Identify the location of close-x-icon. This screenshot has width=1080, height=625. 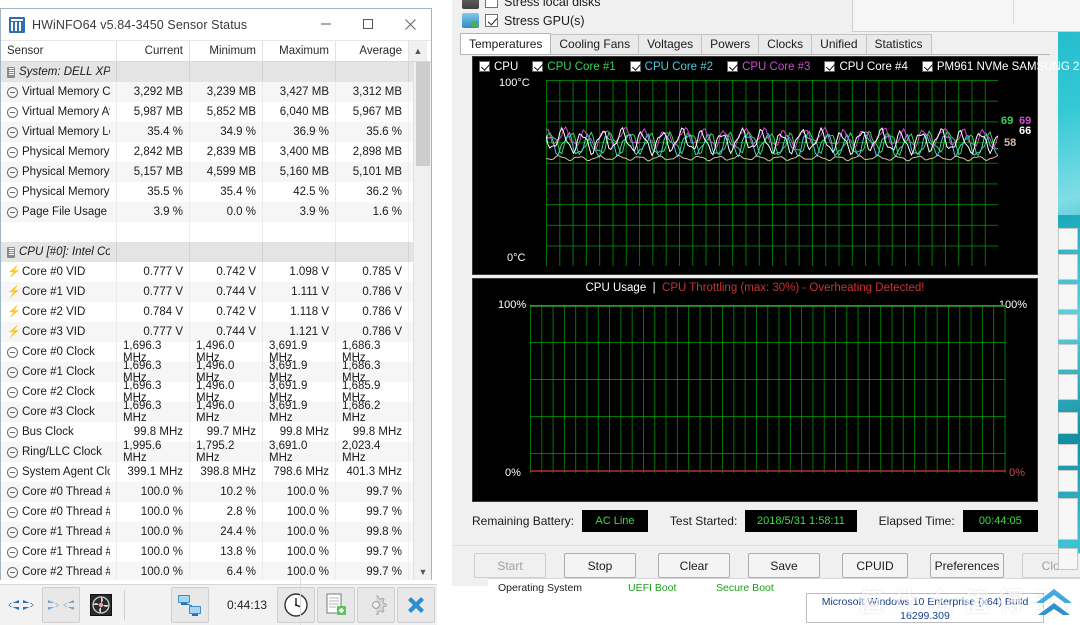
(416, 605).